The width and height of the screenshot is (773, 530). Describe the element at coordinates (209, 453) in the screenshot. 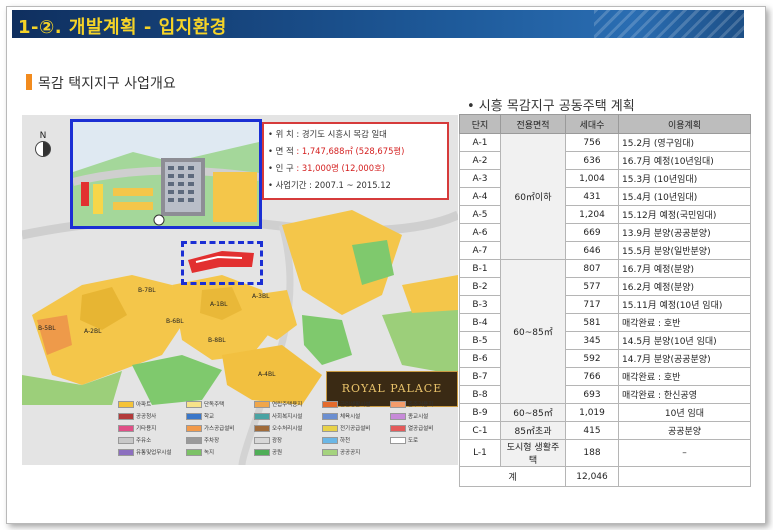

I see `legend-label: 녹지` at that location.